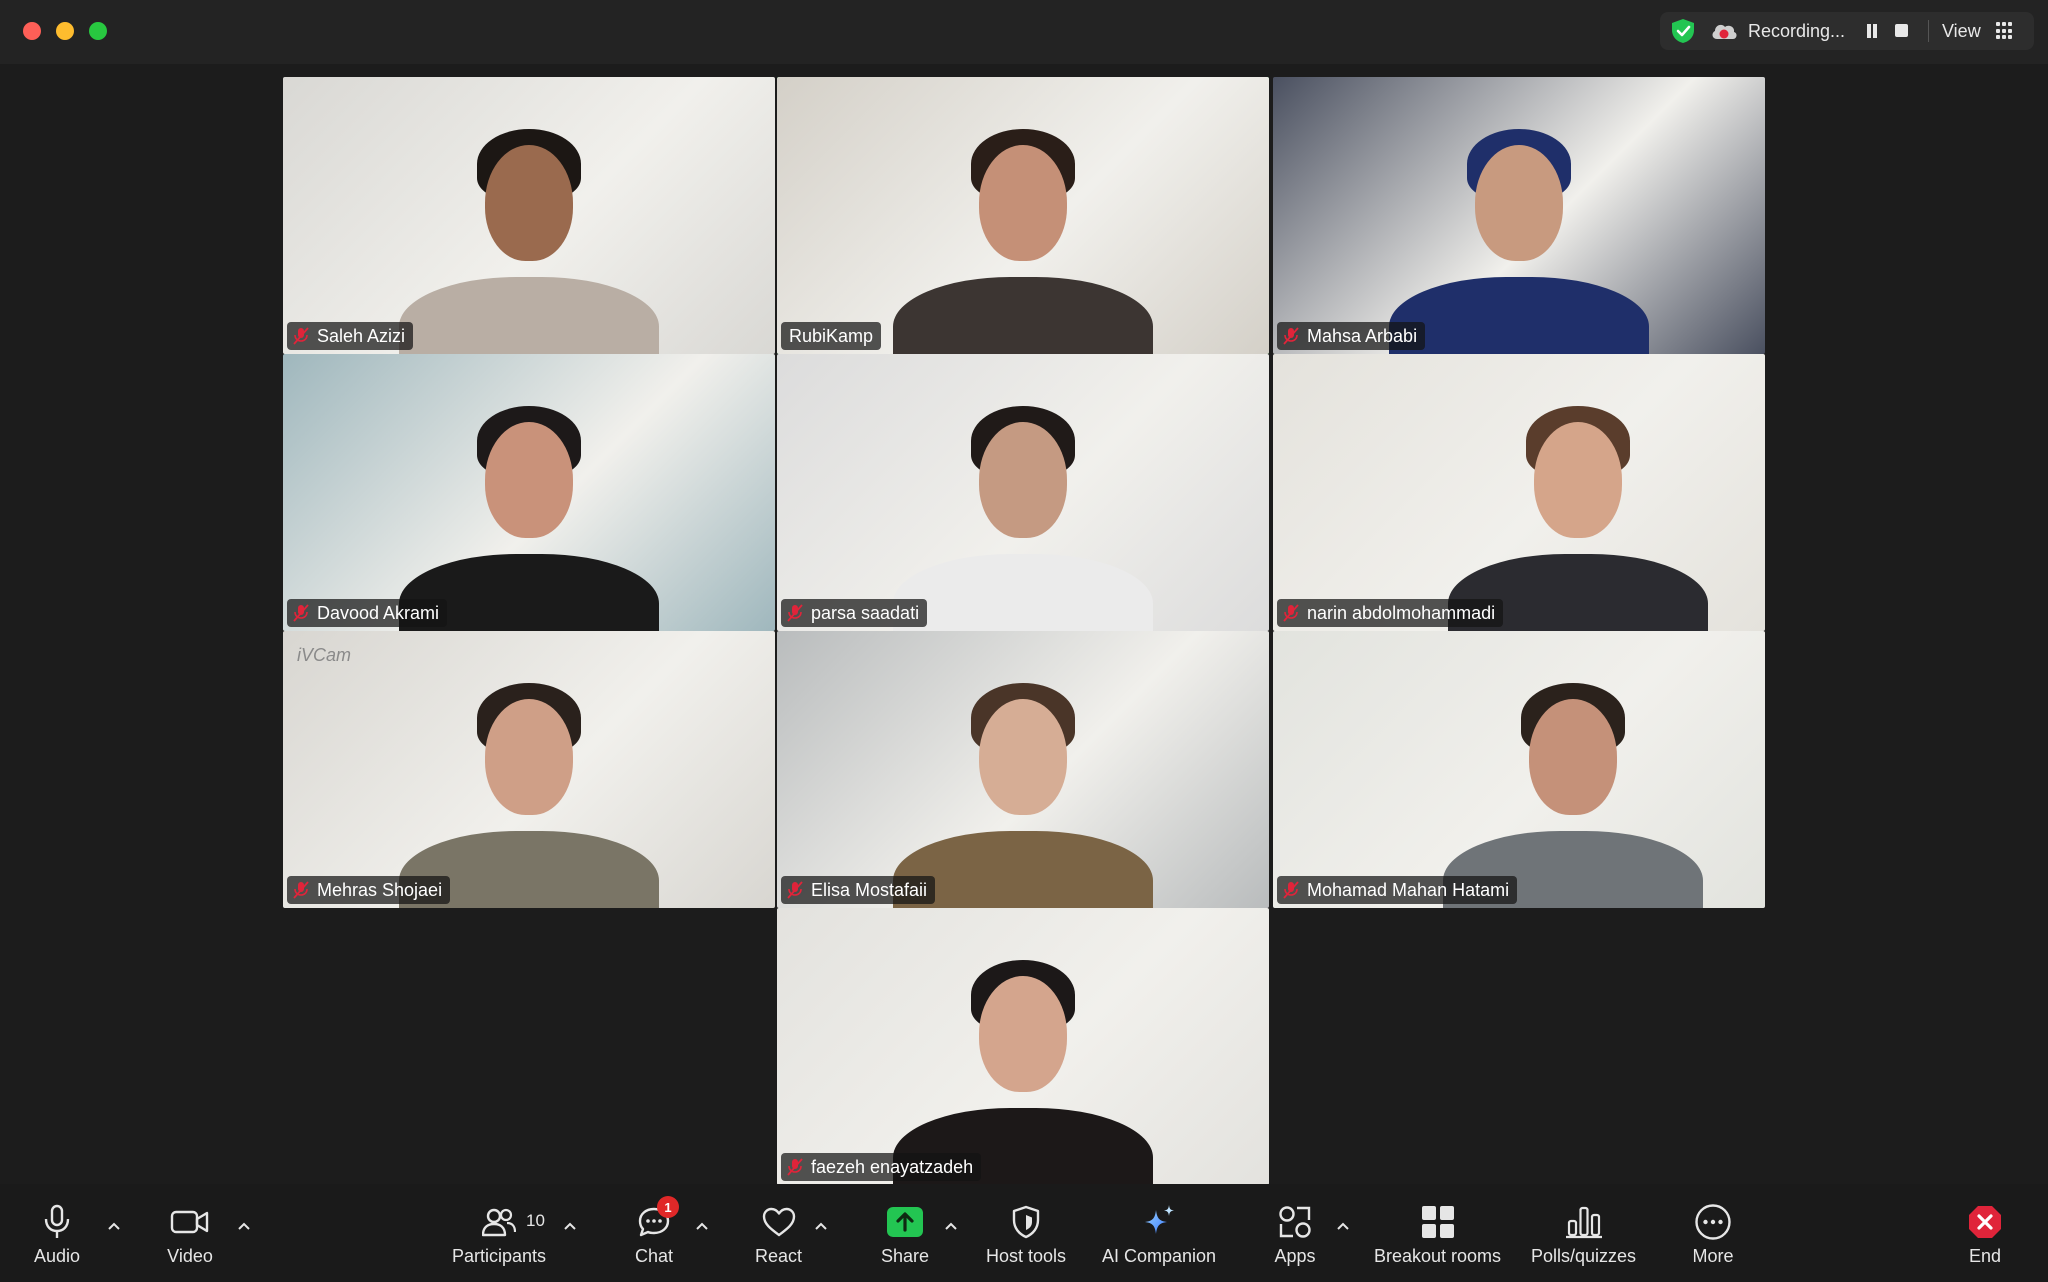 Image resolution: width=2048 pixels, height=1282 pixels. I want to click on participant-name-tag: Mohamad Mahan Hatami, so click(1397, 890).